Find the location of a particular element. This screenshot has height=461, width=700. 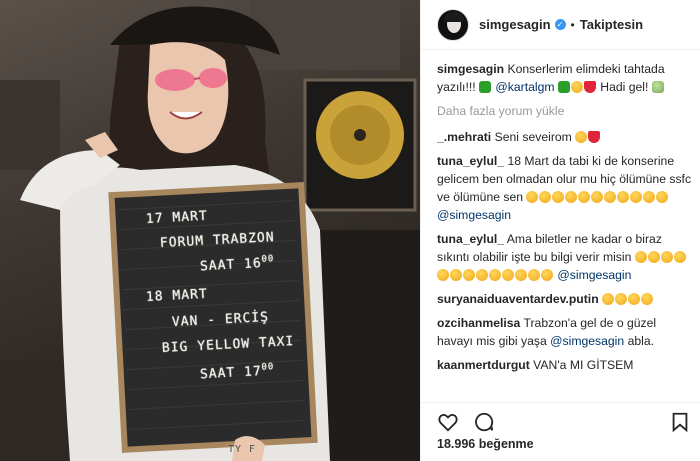

heart-eyes-emoji-icon is located at coordinates (576, 87).